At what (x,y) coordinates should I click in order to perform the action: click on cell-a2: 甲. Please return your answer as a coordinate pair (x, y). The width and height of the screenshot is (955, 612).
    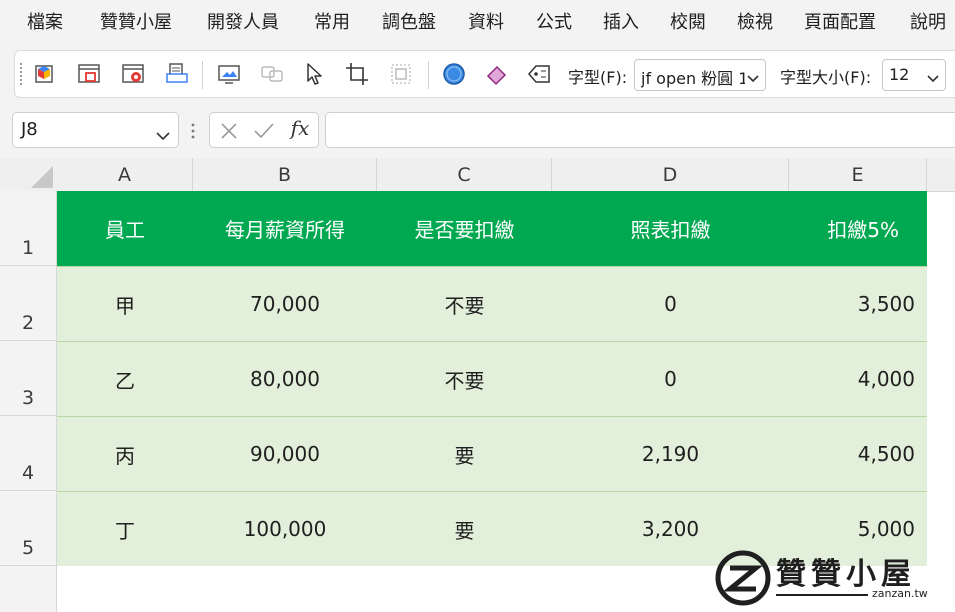
    Looking at the image, I should click on (125, 304).